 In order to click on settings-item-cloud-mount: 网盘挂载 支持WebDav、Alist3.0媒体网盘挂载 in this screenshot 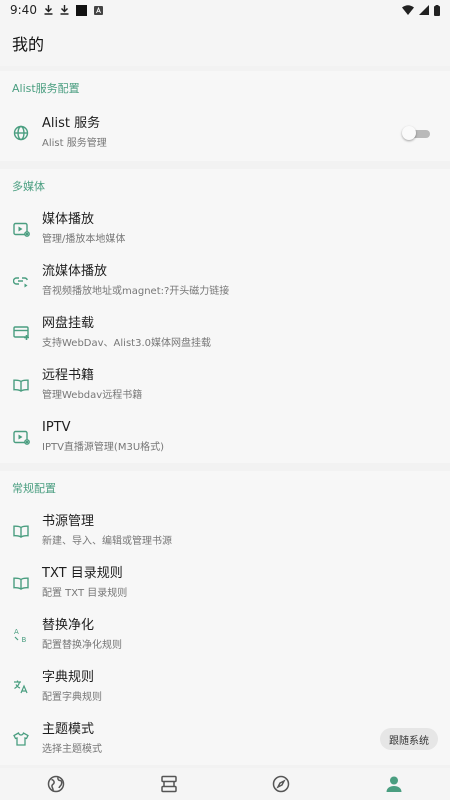, I will do `click(225, 333)`.